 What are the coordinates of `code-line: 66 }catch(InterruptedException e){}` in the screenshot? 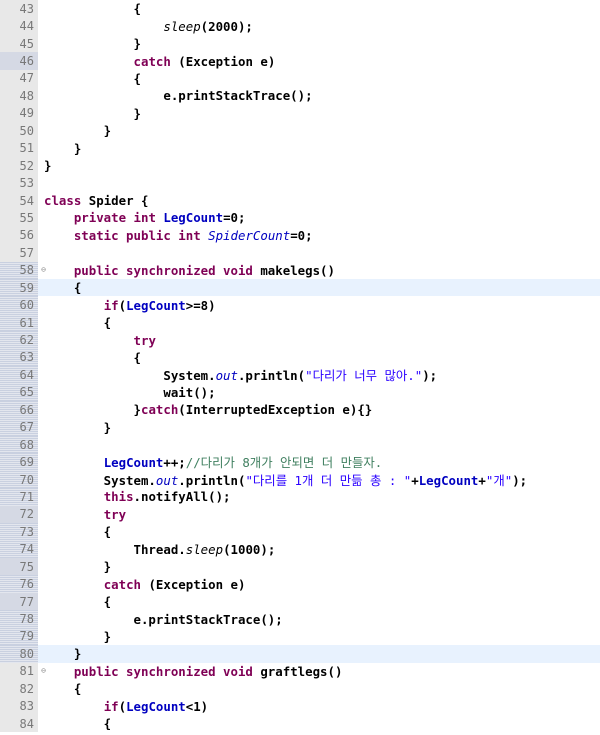 It's located at (300, 410).